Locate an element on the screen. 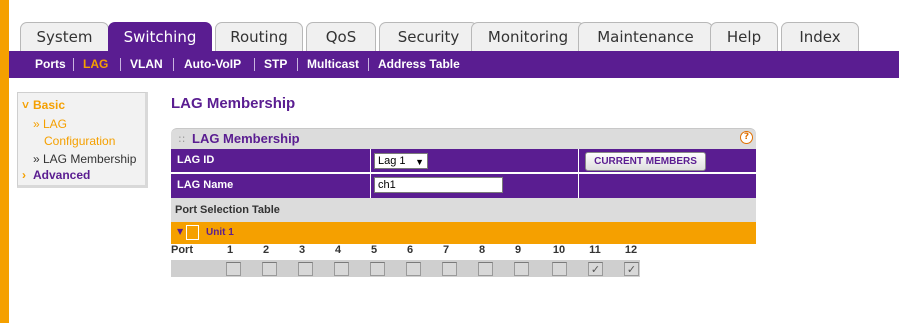  port-number: 1 is located at coordinates (230, 250).